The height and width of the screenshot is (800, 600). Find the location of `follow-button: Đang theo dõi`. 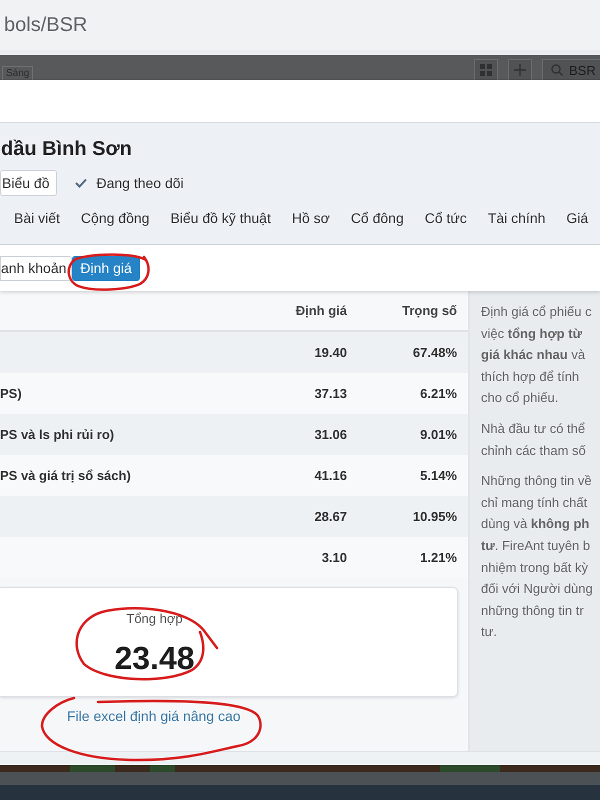

follow-button: Đang theo dõi is located at coordinates (129, 183).